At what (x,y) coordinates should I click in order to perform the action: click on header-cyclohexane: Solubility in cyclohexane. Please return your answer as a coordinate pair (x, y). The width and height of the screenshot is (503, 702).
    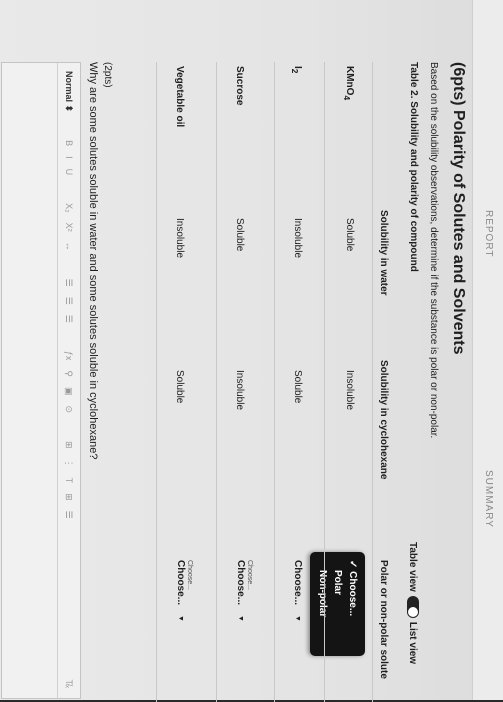
    Looking at the image, I should click on (383, 420).